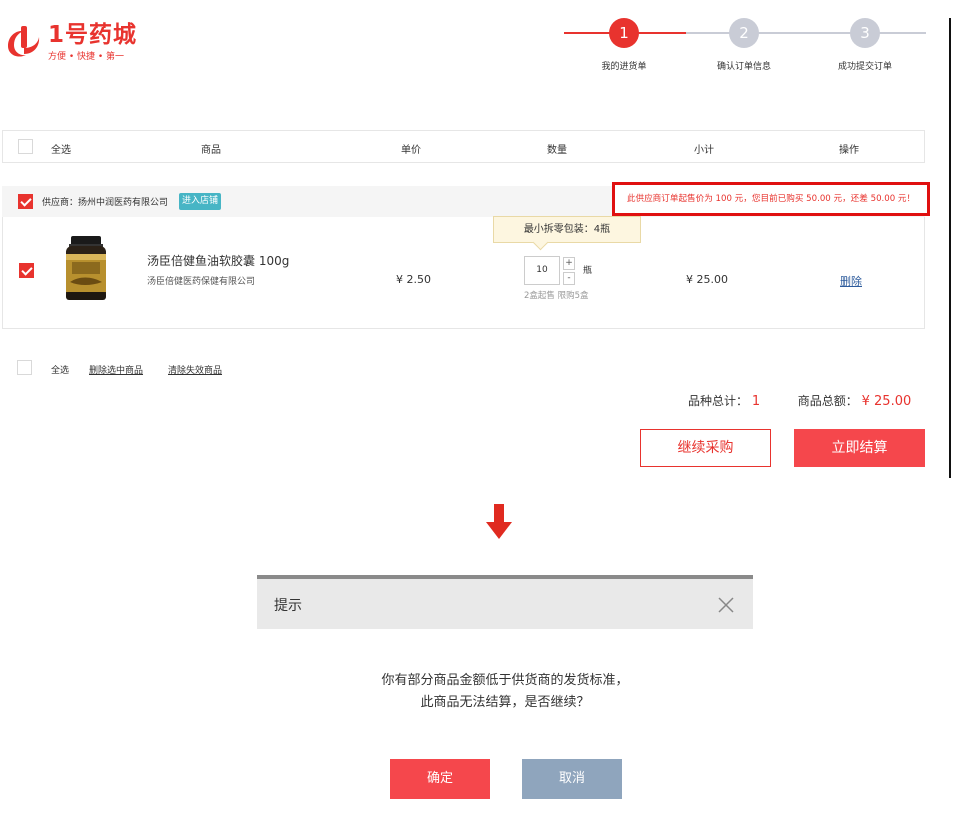 The image size is (967, 813). Describe the element at coordinates (195, 369) in the screenshot. I see `clear-invalid-link: 清除失效商品` at that location.